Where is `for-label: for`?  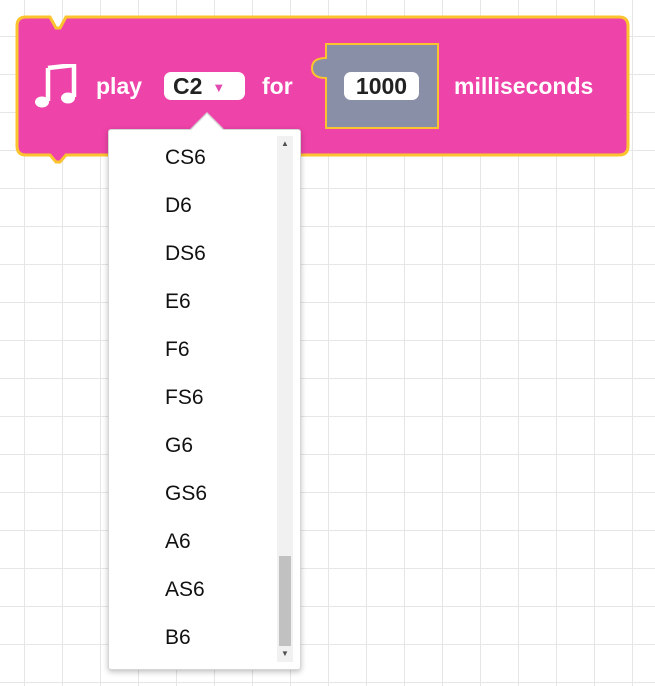 for-label: for is located at coordinates (277, 86).